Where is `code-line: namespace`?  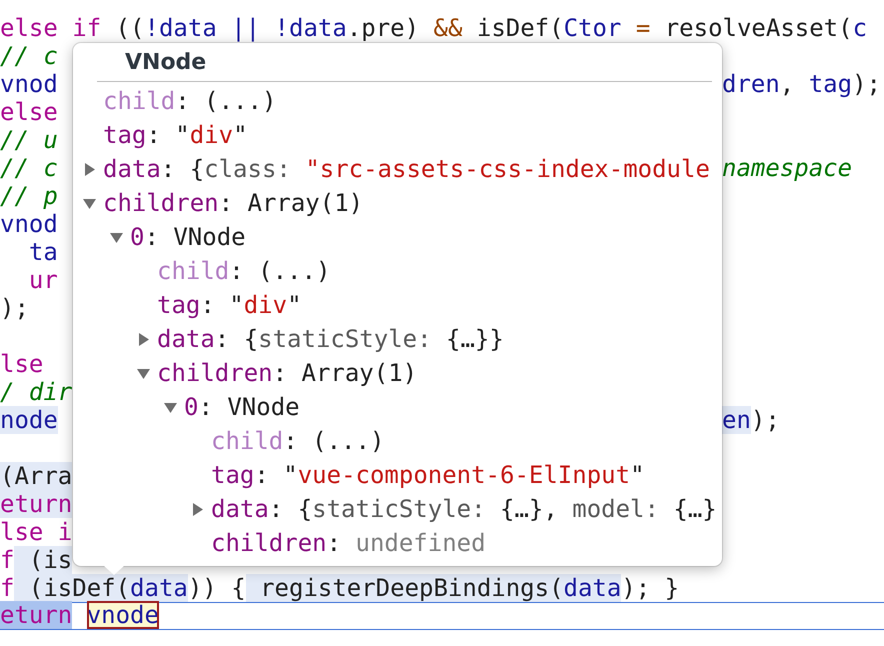 code-line: namespace is located at coordinates (787, 168).